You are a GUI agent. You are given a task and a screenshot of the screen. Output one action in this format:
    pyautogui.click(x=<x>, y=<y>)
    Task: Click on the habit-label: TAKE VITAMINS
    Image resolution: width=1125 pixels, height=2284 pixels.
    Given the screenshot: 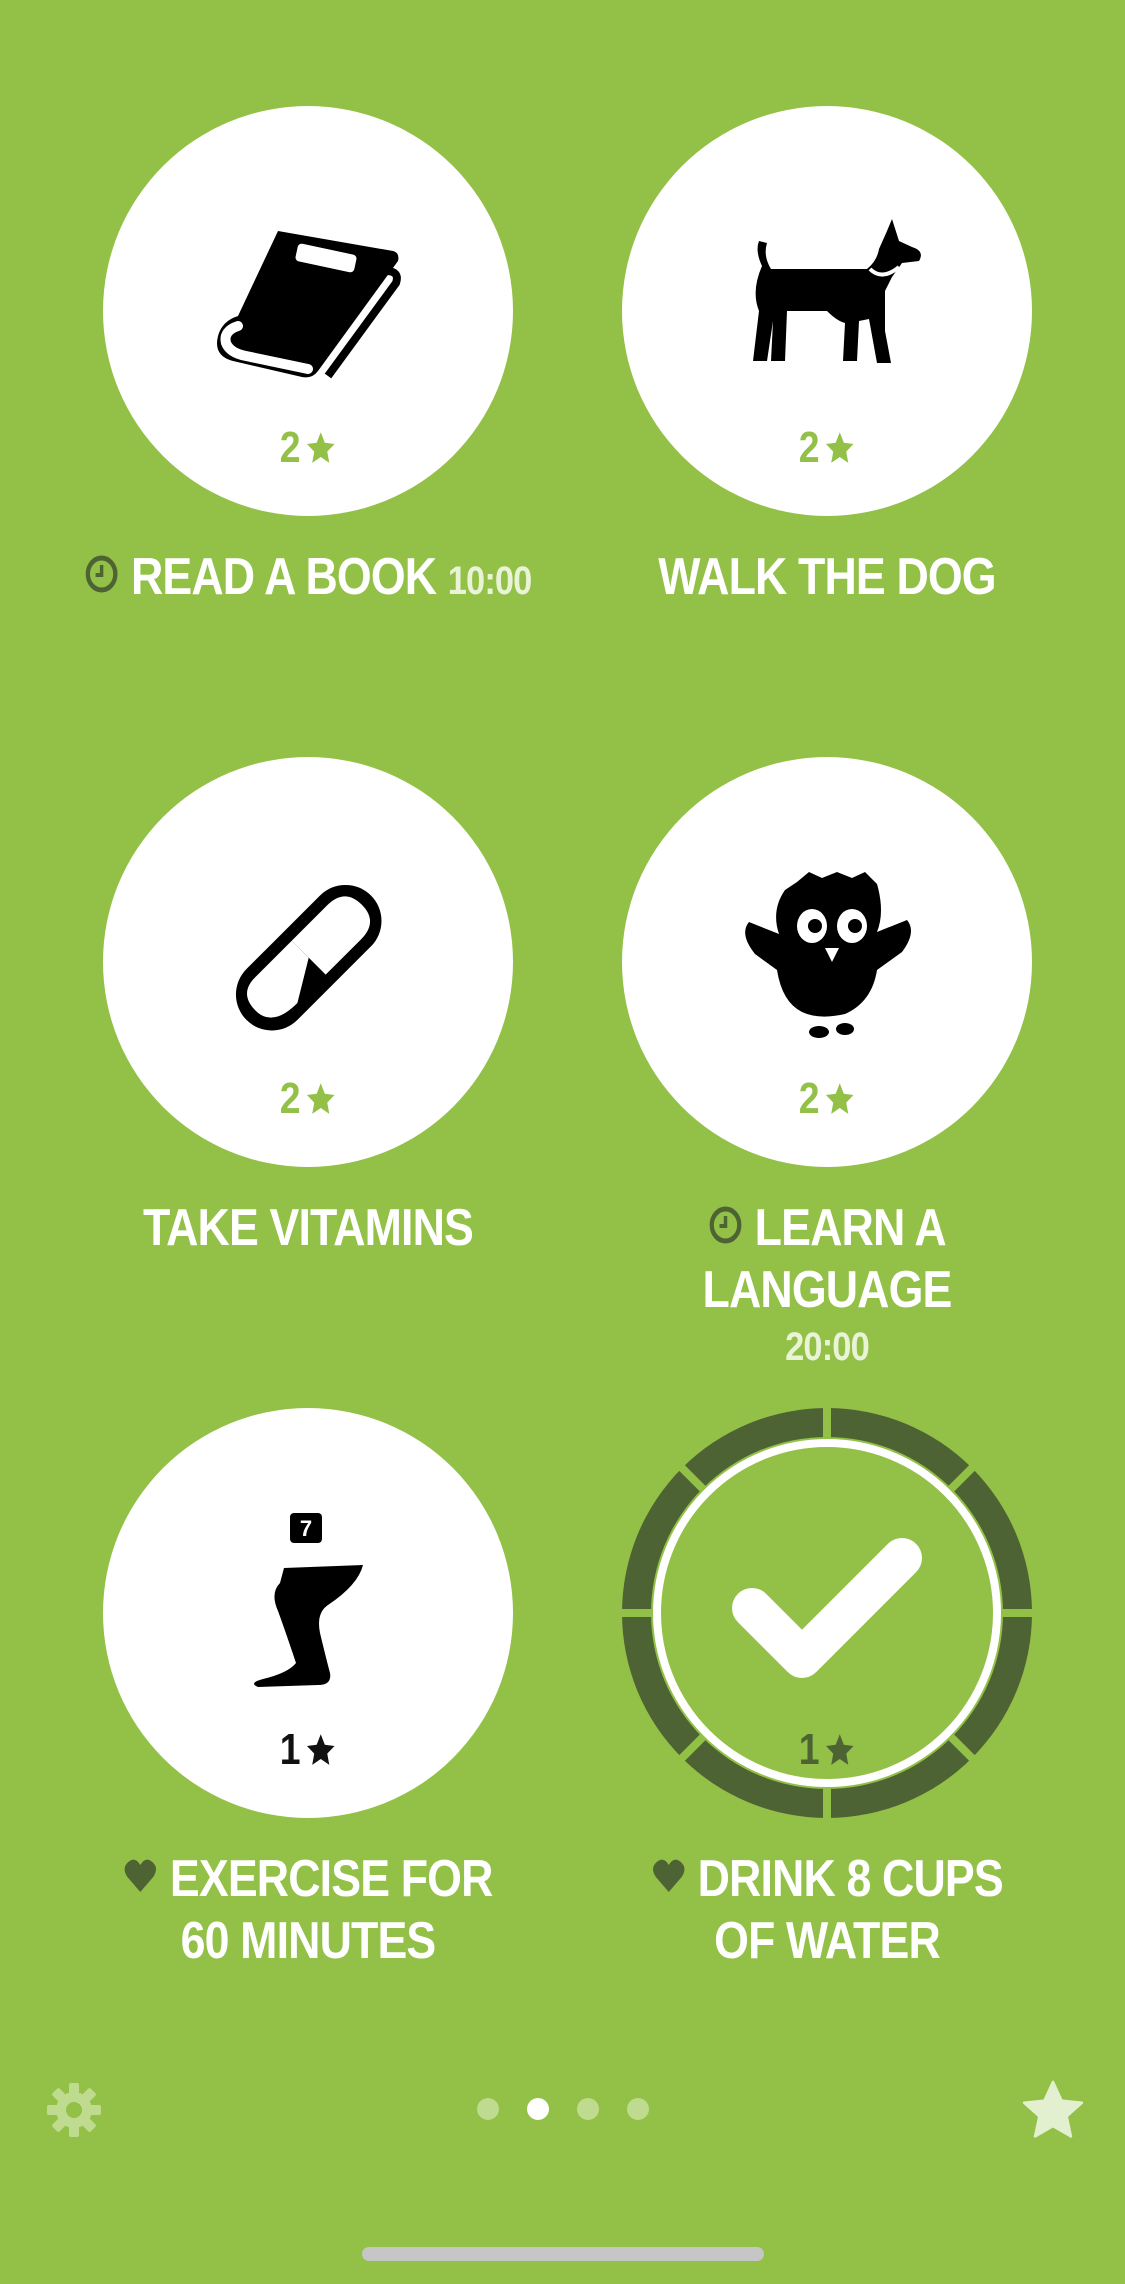 What is the action you would take?
    pyautogui.click(x=308, y=1228)
    